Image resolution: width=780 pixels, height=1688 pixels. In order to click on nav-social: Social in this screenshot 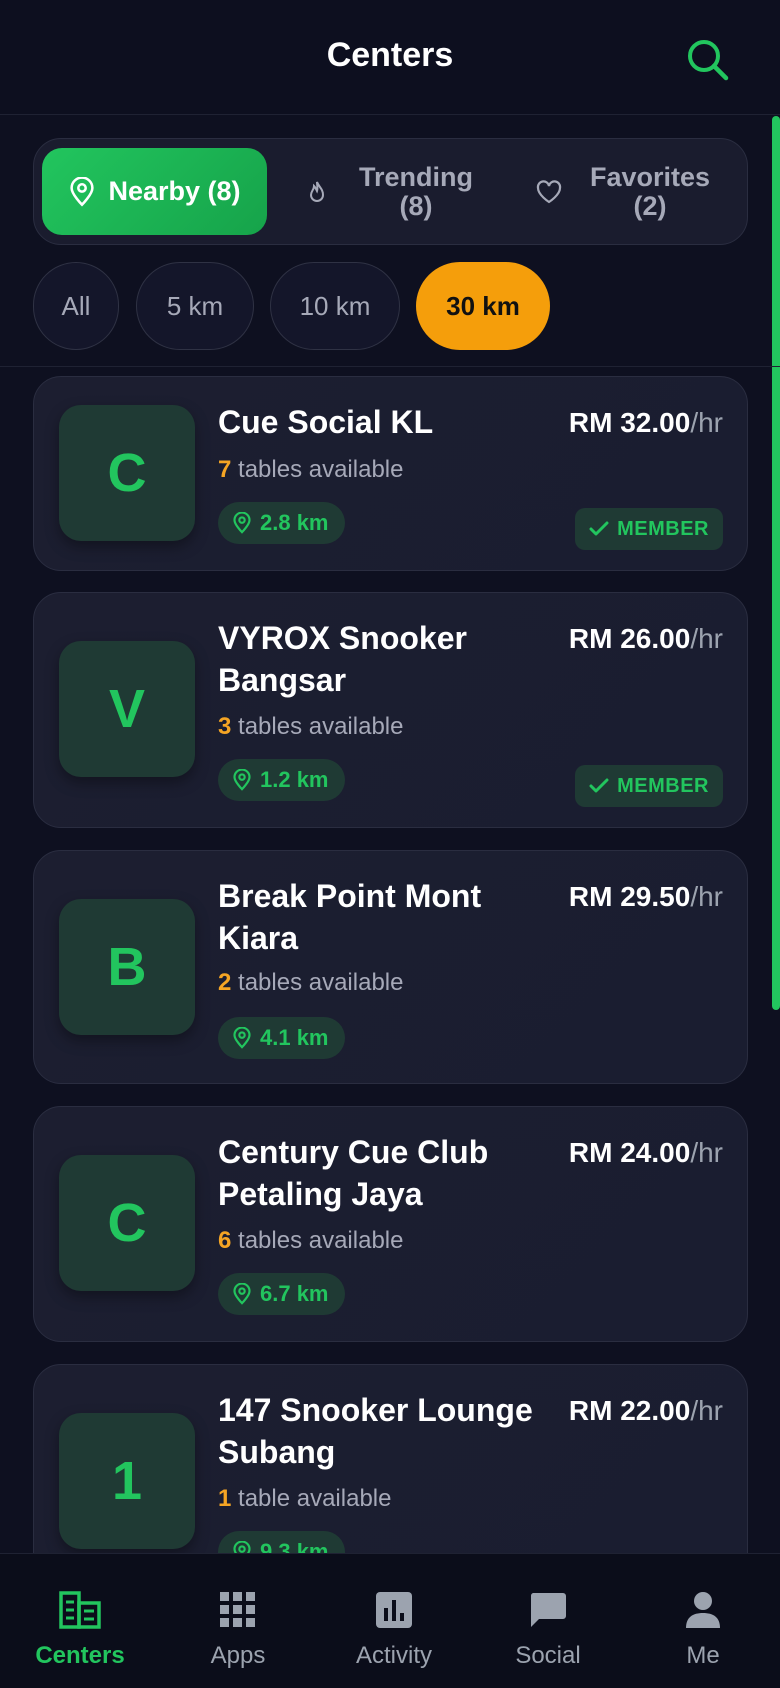, I will do `click(548, 1621)`.